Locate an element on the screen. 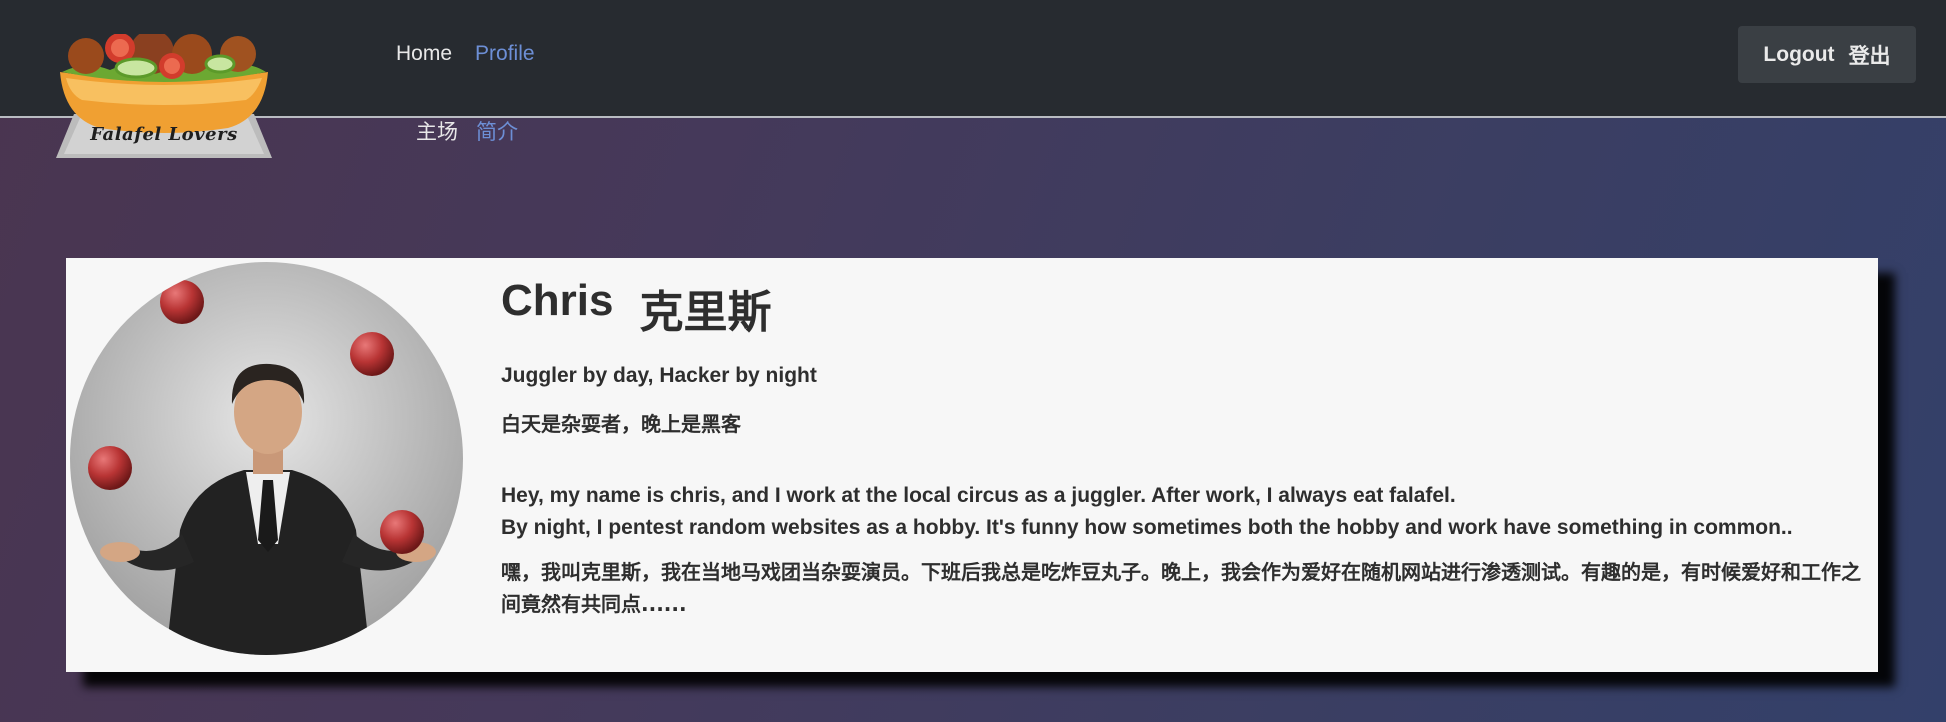 The width and height of the screenshot is (1946, 722). main-nav-english: Home Profile is located at coordinates (465, 54).